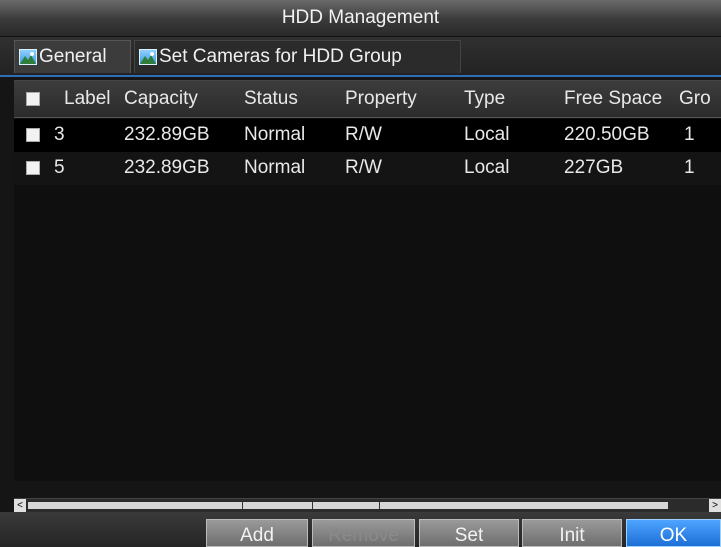 The height and width of the screenshot is (547, 721). I want to click on tab-general: General, so click(72, 56).